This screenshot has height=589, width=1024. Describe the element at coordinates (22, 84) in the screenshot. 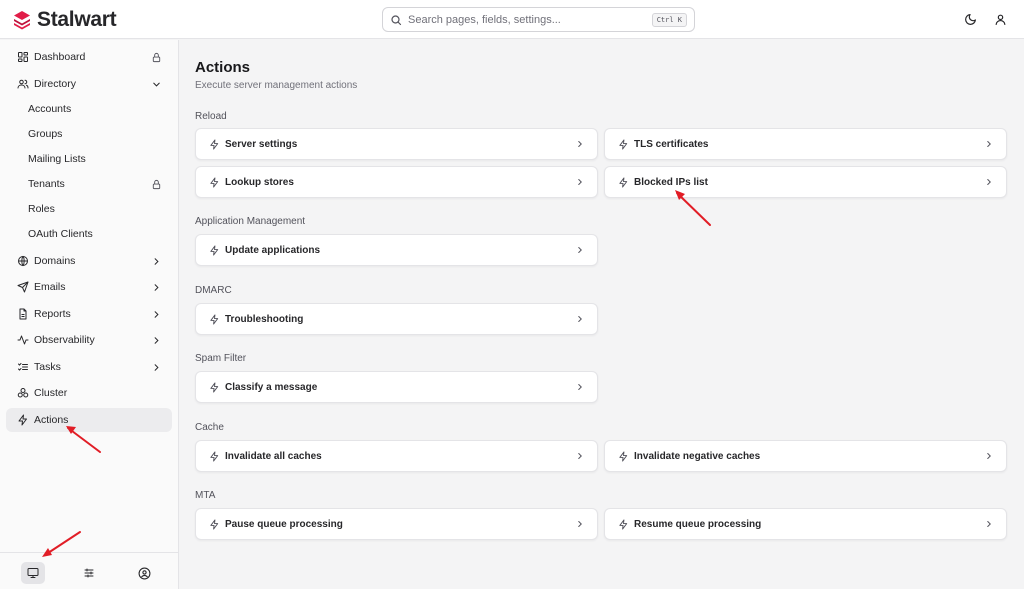

I see `users-icon` at that location.